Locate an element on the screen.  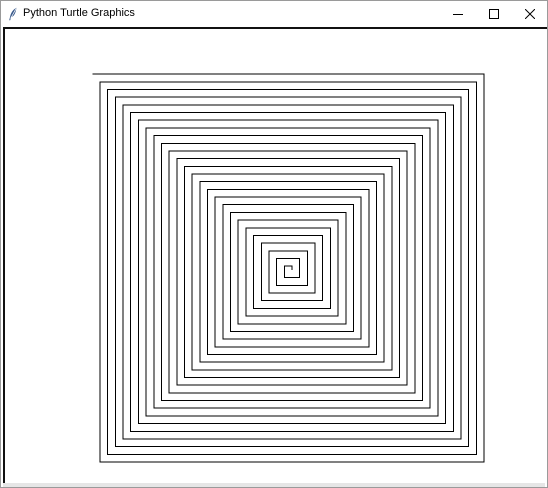
minimize-icon is located at coordinates (458, 14).